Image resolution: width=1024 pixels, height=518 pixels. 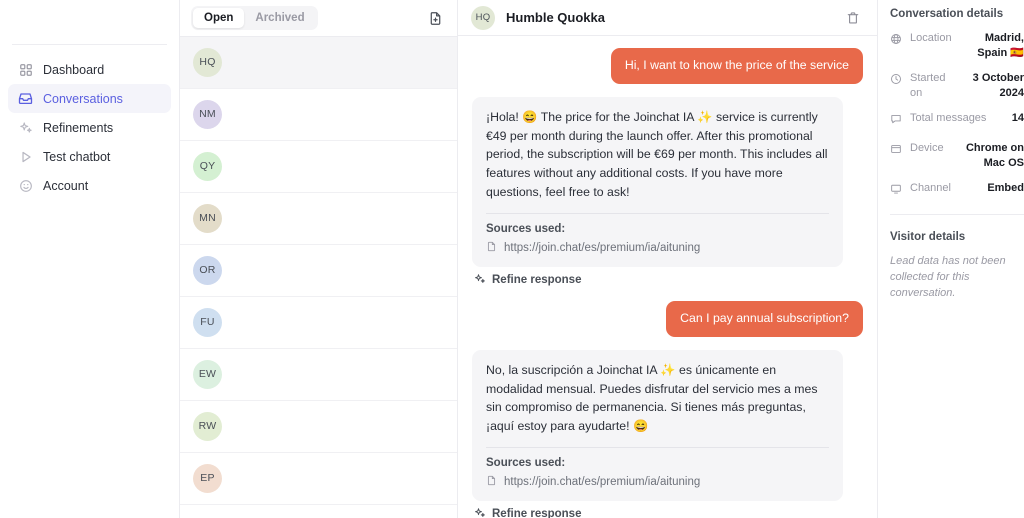 I want to click on user-message: Can I pay annual subscription?, so click(x=667, y=318).